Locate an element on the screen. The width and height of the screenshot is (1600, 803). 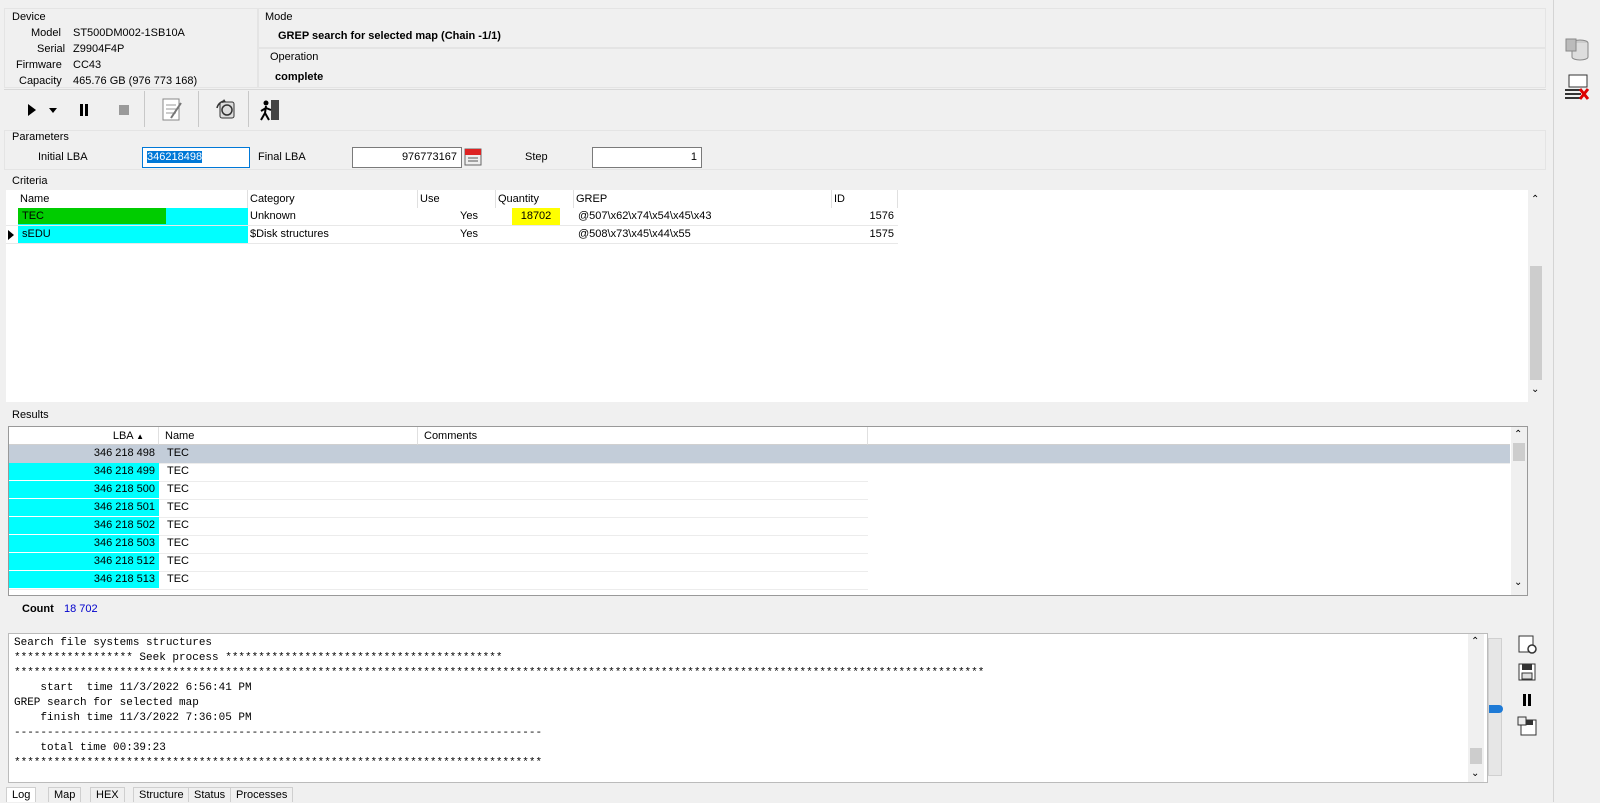
table-row: 346 218 512 TEC is located at coordinates (438, 562).